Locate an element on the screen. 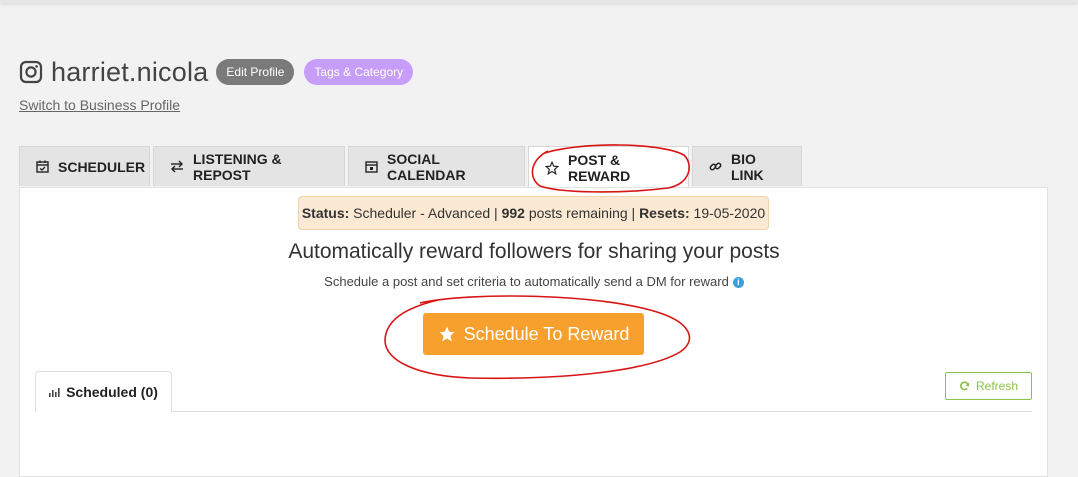 This screenshot has height=477, width=1078. tab-bio-link: BIO LINK is located at coordinates (747, 166).